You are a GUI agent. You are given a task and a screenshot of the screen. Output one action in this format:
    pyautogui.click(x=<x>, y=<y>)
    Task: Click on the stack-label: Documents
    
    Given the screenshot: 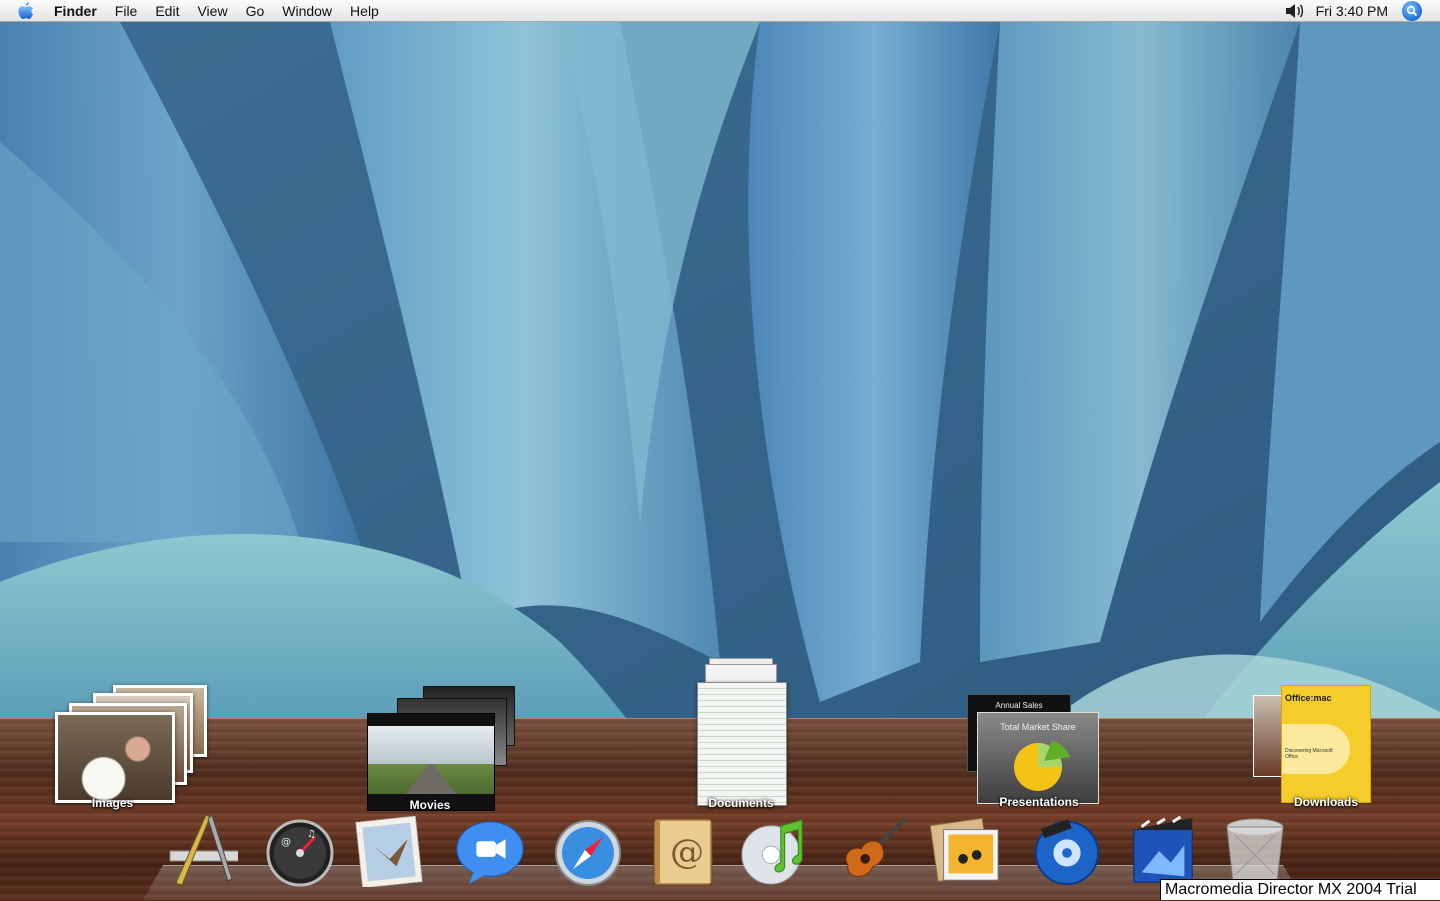 What is the action you would take?
    pyautogui.click(x=741, y=803)
    